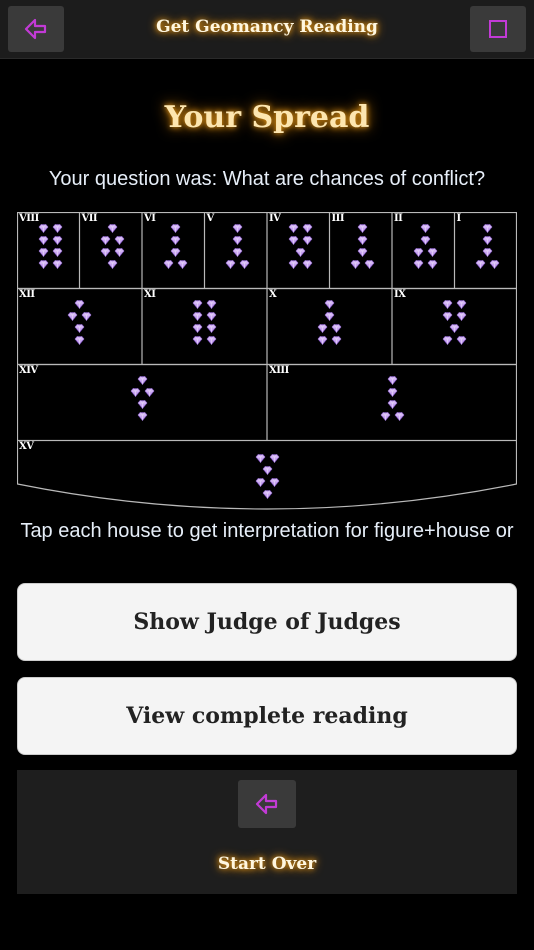  I want to click on house-ix: IX, so click(454, 326).